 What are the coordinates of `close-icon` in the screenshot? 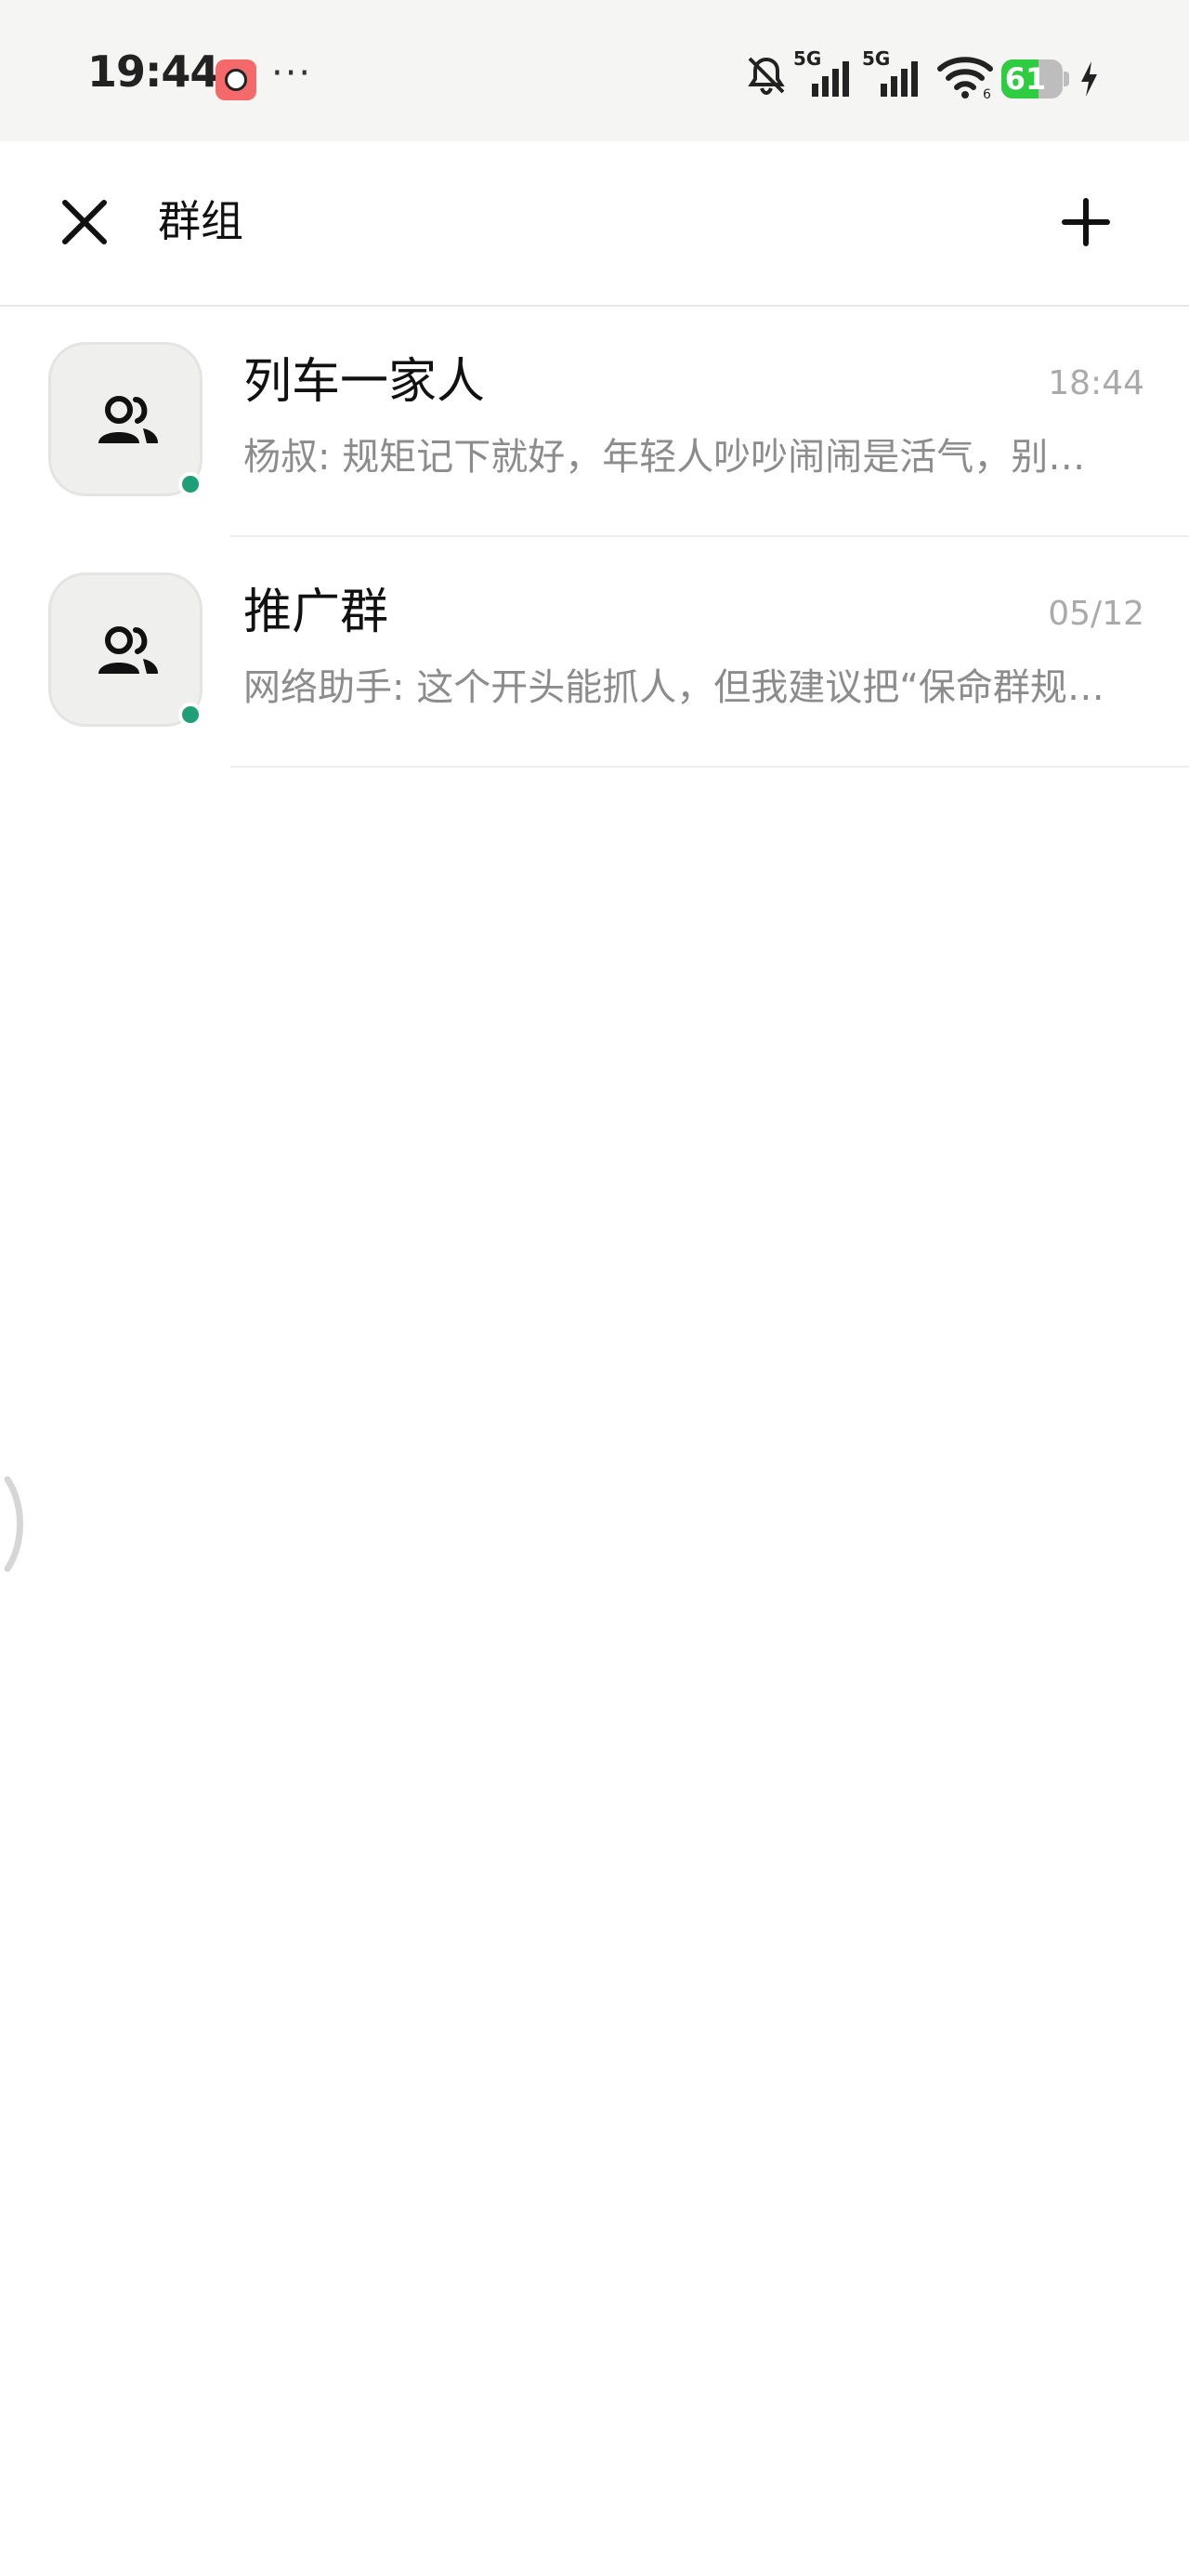 It's located at (84, 222).